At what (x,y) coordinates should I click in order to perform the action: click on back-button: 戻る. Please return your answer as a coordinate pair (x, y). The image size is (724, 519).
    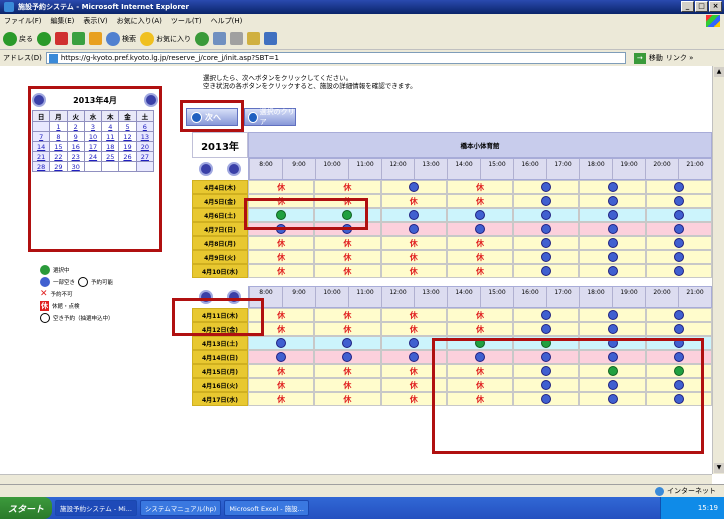
    Looking at the image, I should click on (18, 38).